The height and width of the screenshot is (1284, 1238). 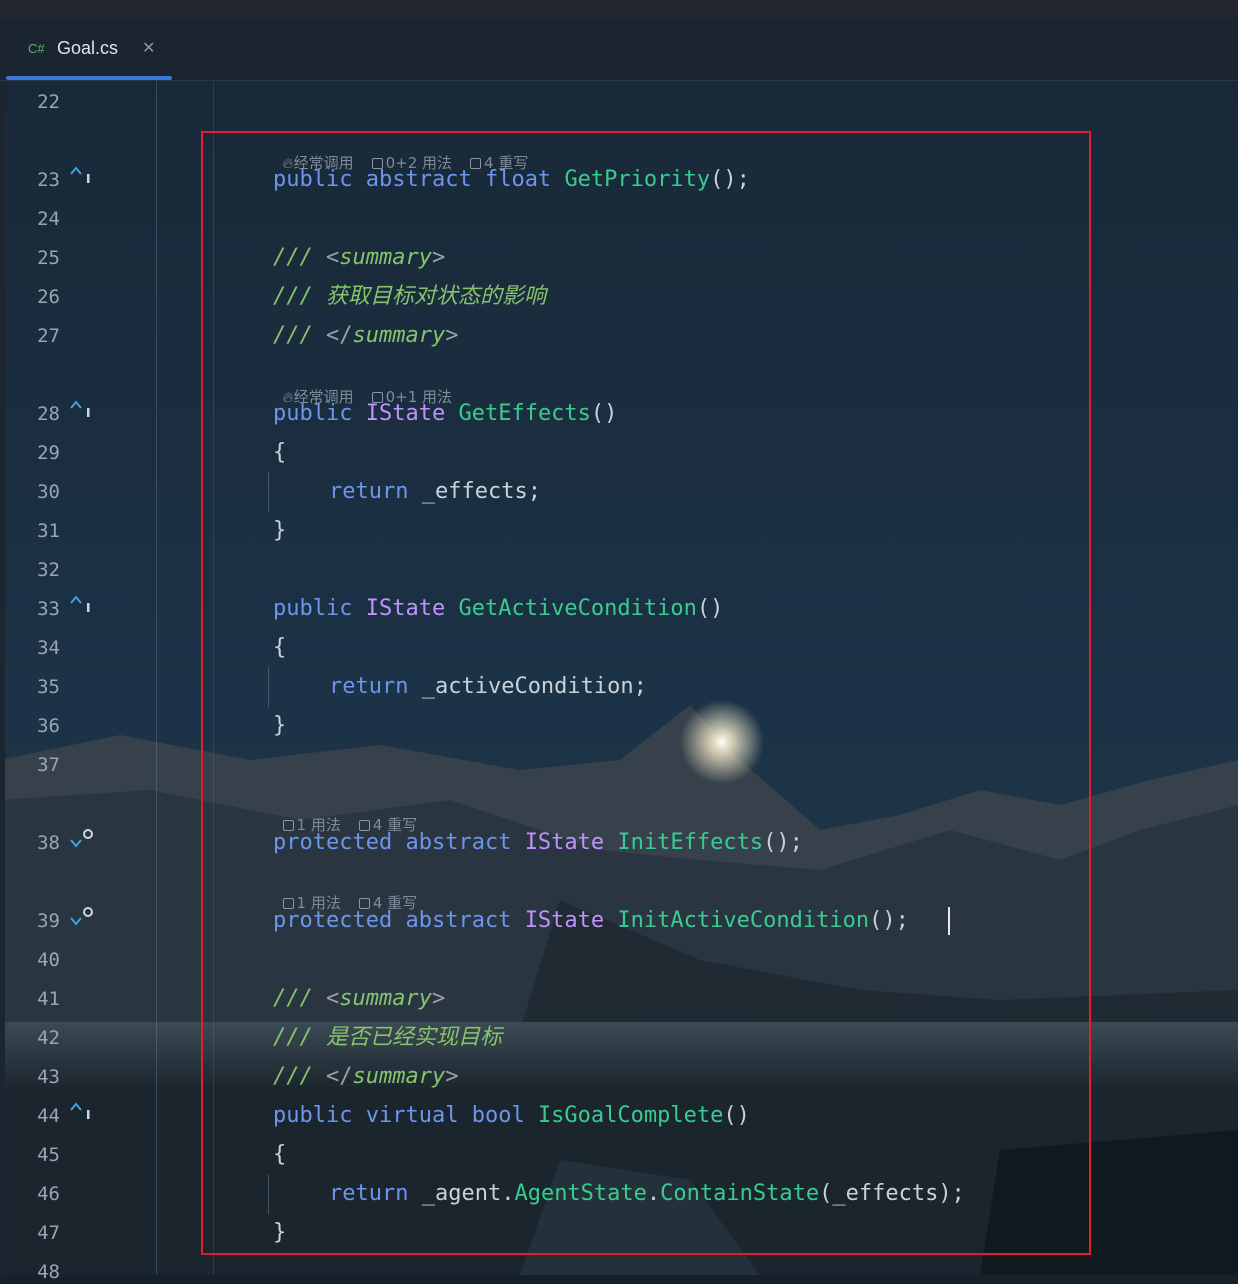 What do you see at coordinates (577, 608) in the screenshot?
I see `method-name: GetActiveCondition` at bounding box center [577, 608].